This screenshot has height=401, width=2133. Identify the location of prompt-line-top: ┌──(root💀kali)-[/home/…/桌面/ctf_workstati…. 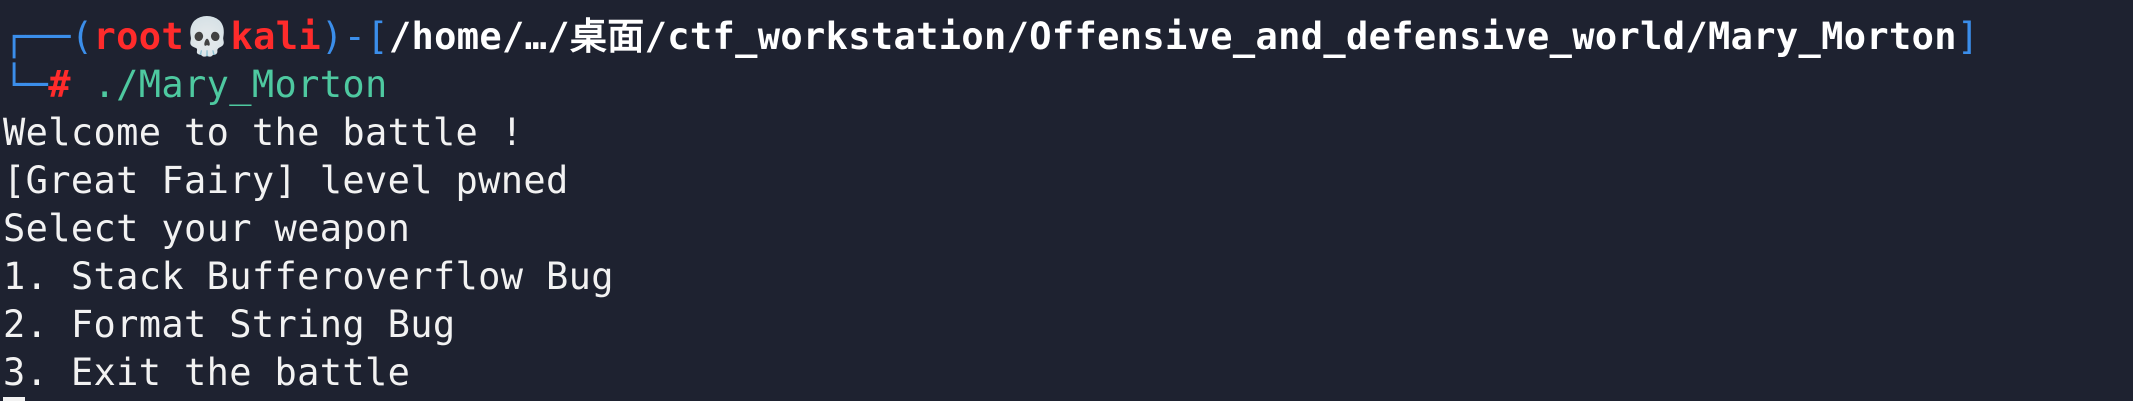
(1066, 37).